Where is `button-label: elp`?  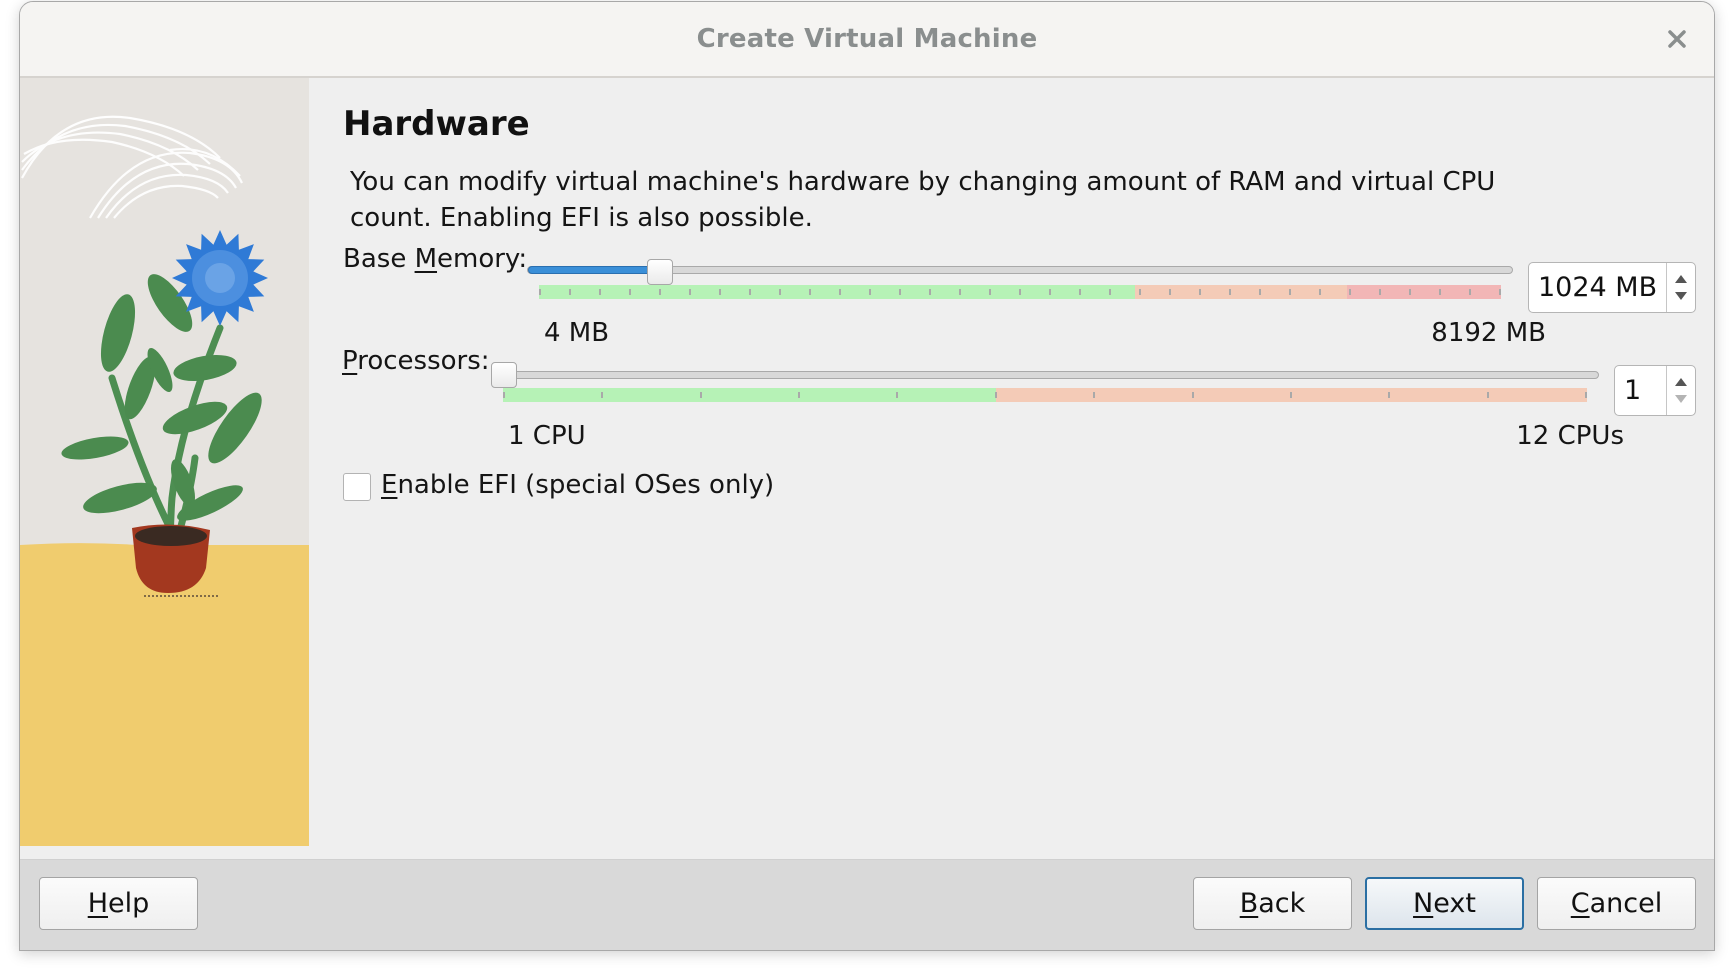
button-label: elp is located at coordinates (129, 903).